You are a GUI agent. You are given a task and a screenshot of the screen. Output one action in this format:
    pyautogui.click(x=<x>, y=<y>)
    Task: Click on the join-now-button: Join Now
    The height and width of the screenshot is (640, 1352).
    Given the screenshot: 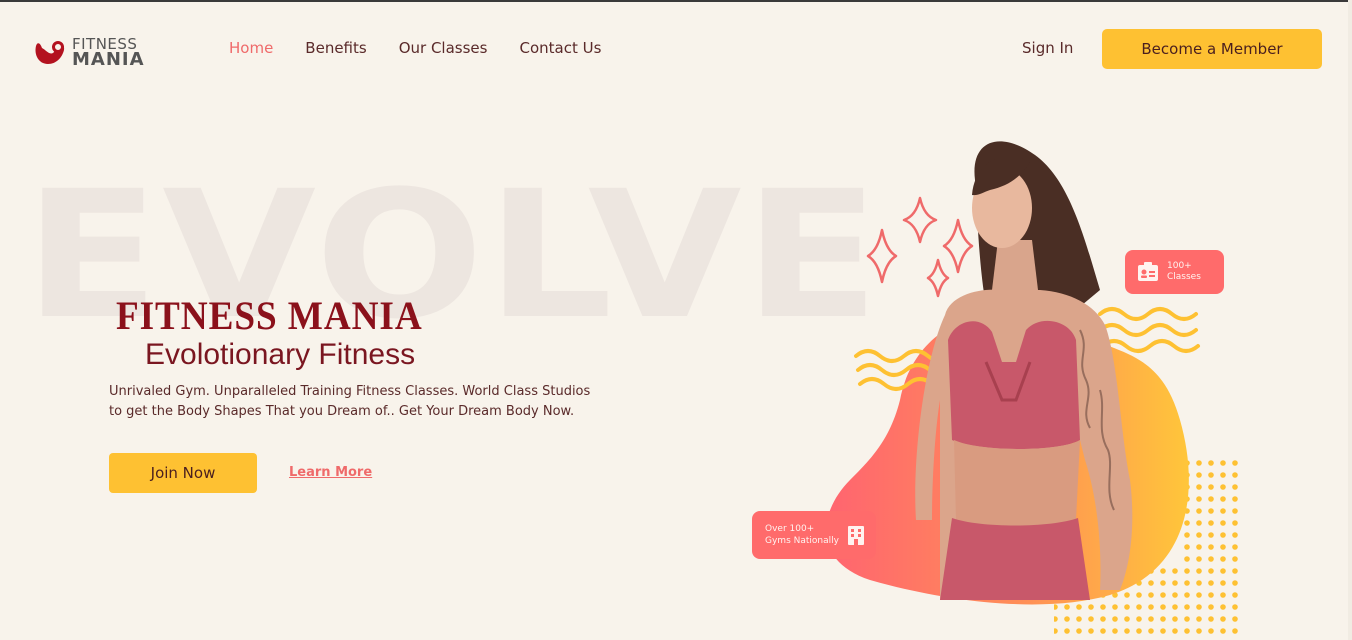 What is the action you would take?
    pyautogui.click(x=183, y=473)
    